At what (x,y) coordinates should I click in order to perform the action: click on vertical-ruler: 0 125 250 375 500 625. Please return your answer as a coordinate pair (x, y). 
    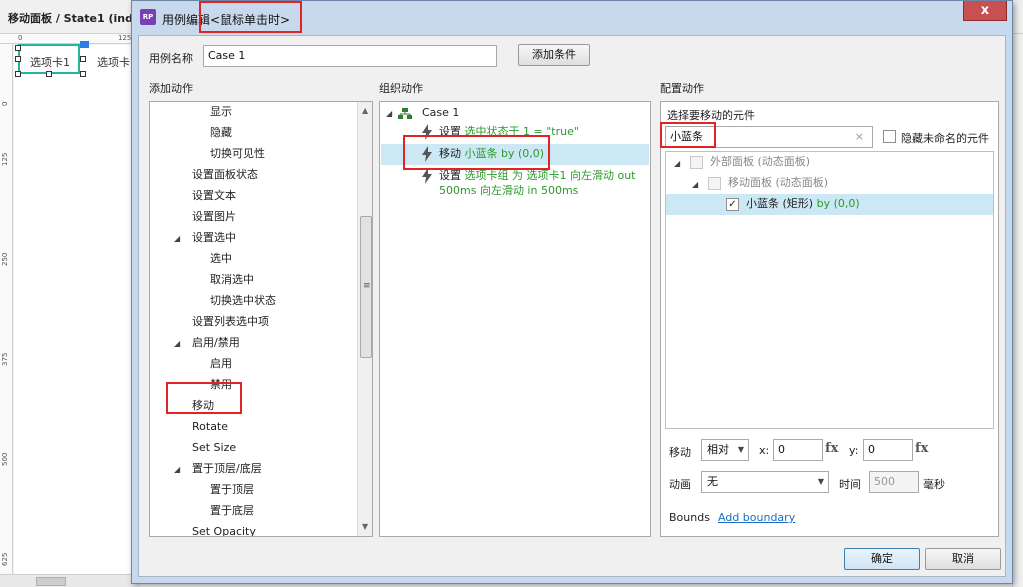
    Looking at the image, I should click on (6, 309).